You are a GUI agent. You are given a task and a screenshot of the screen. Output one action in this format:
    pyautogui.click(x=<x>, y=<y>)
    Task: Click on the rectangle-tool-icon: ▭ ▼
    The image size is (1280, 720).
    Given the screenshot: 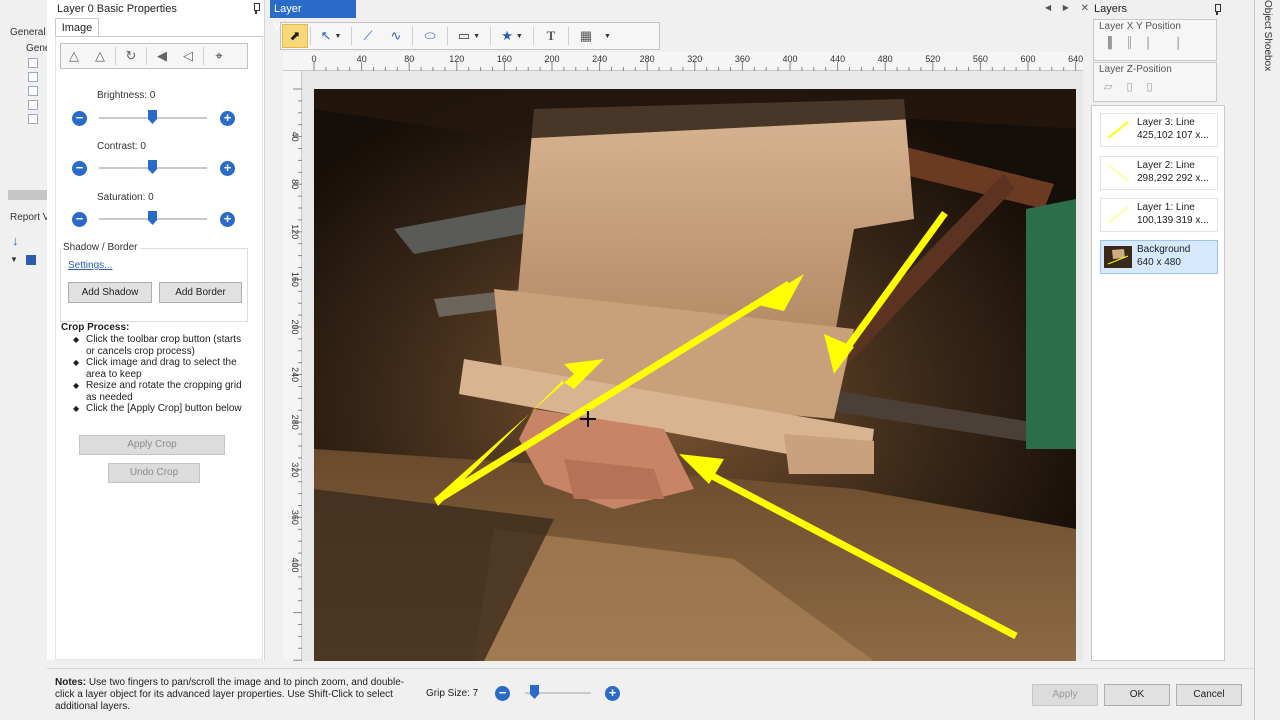 What is the action you would take?
    pyautogui.click(x=469, y=36)
    